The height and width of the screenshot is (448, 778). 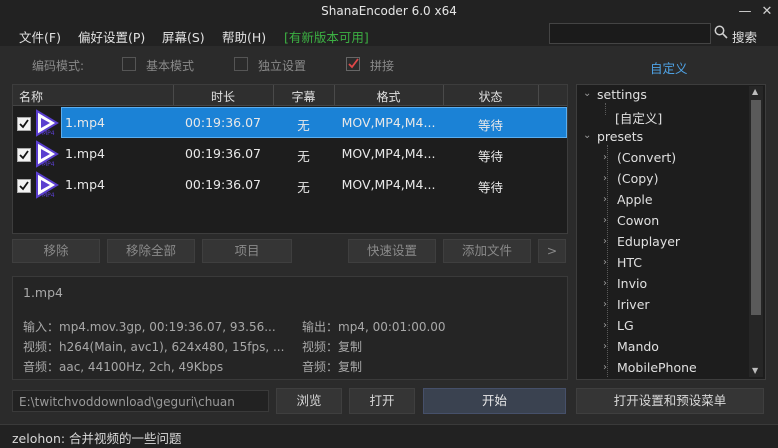 I want to click on menu-screen: 屏幕(S), so click(x=183, y=36).